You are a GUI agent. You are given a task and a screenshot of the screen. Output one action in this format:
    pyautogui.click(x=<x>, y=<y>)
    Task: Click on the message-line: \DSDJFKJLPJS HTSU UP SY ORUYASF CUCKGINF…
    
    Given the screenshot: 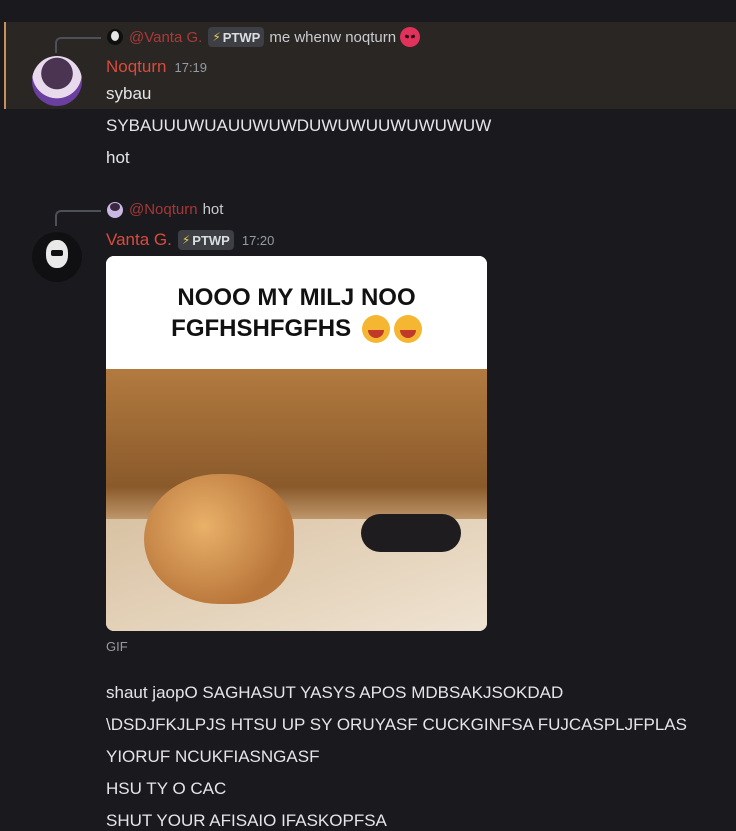 What is the action you would take?
    pyautogui.click(x=396, y=724)
    